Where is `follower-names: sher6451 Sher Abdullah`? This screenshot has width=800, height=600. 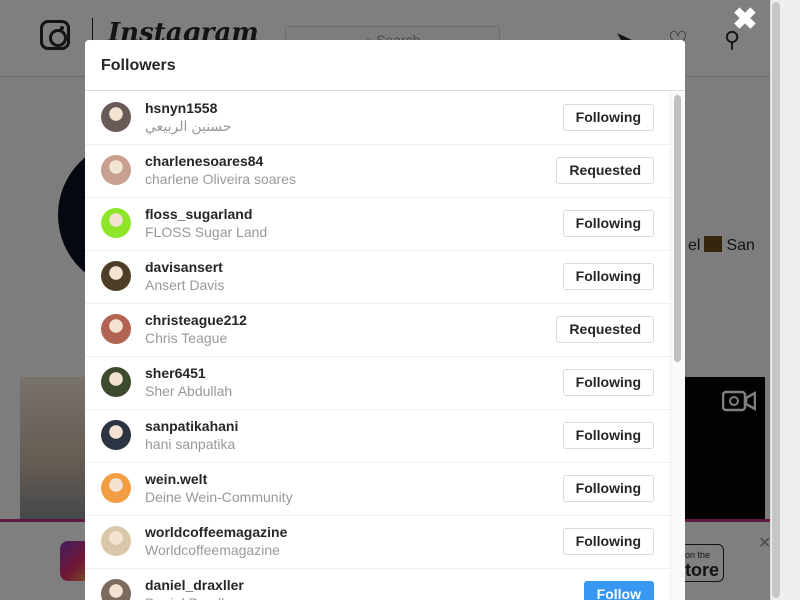 follower-names: sher6451 Sher Abdullah is located at coordinates (188, 382).